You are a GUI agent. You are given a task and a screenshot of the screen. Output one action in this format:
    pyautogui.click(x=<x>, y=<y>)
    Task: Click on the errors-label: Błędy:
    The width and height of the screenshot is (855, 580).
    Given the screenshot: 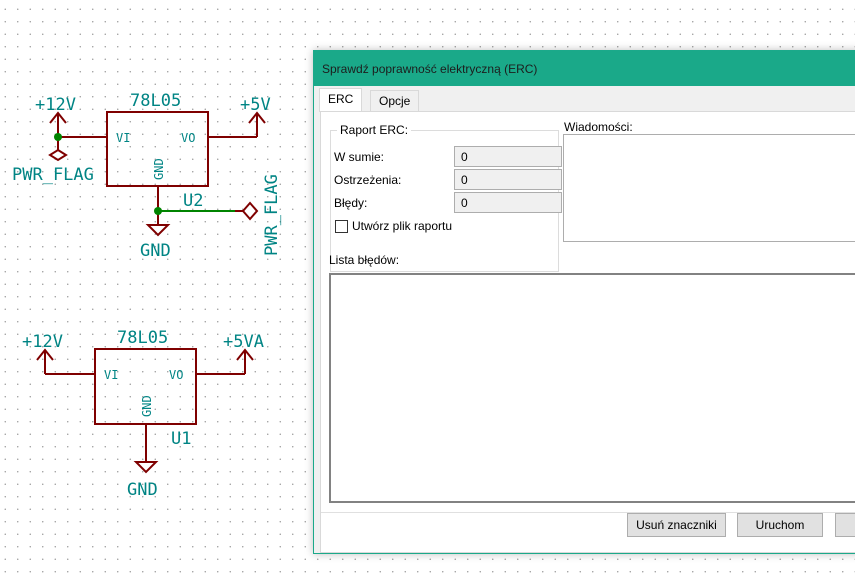 What is the action you would take?
    pyautogui.click(x=351, y=203)
    